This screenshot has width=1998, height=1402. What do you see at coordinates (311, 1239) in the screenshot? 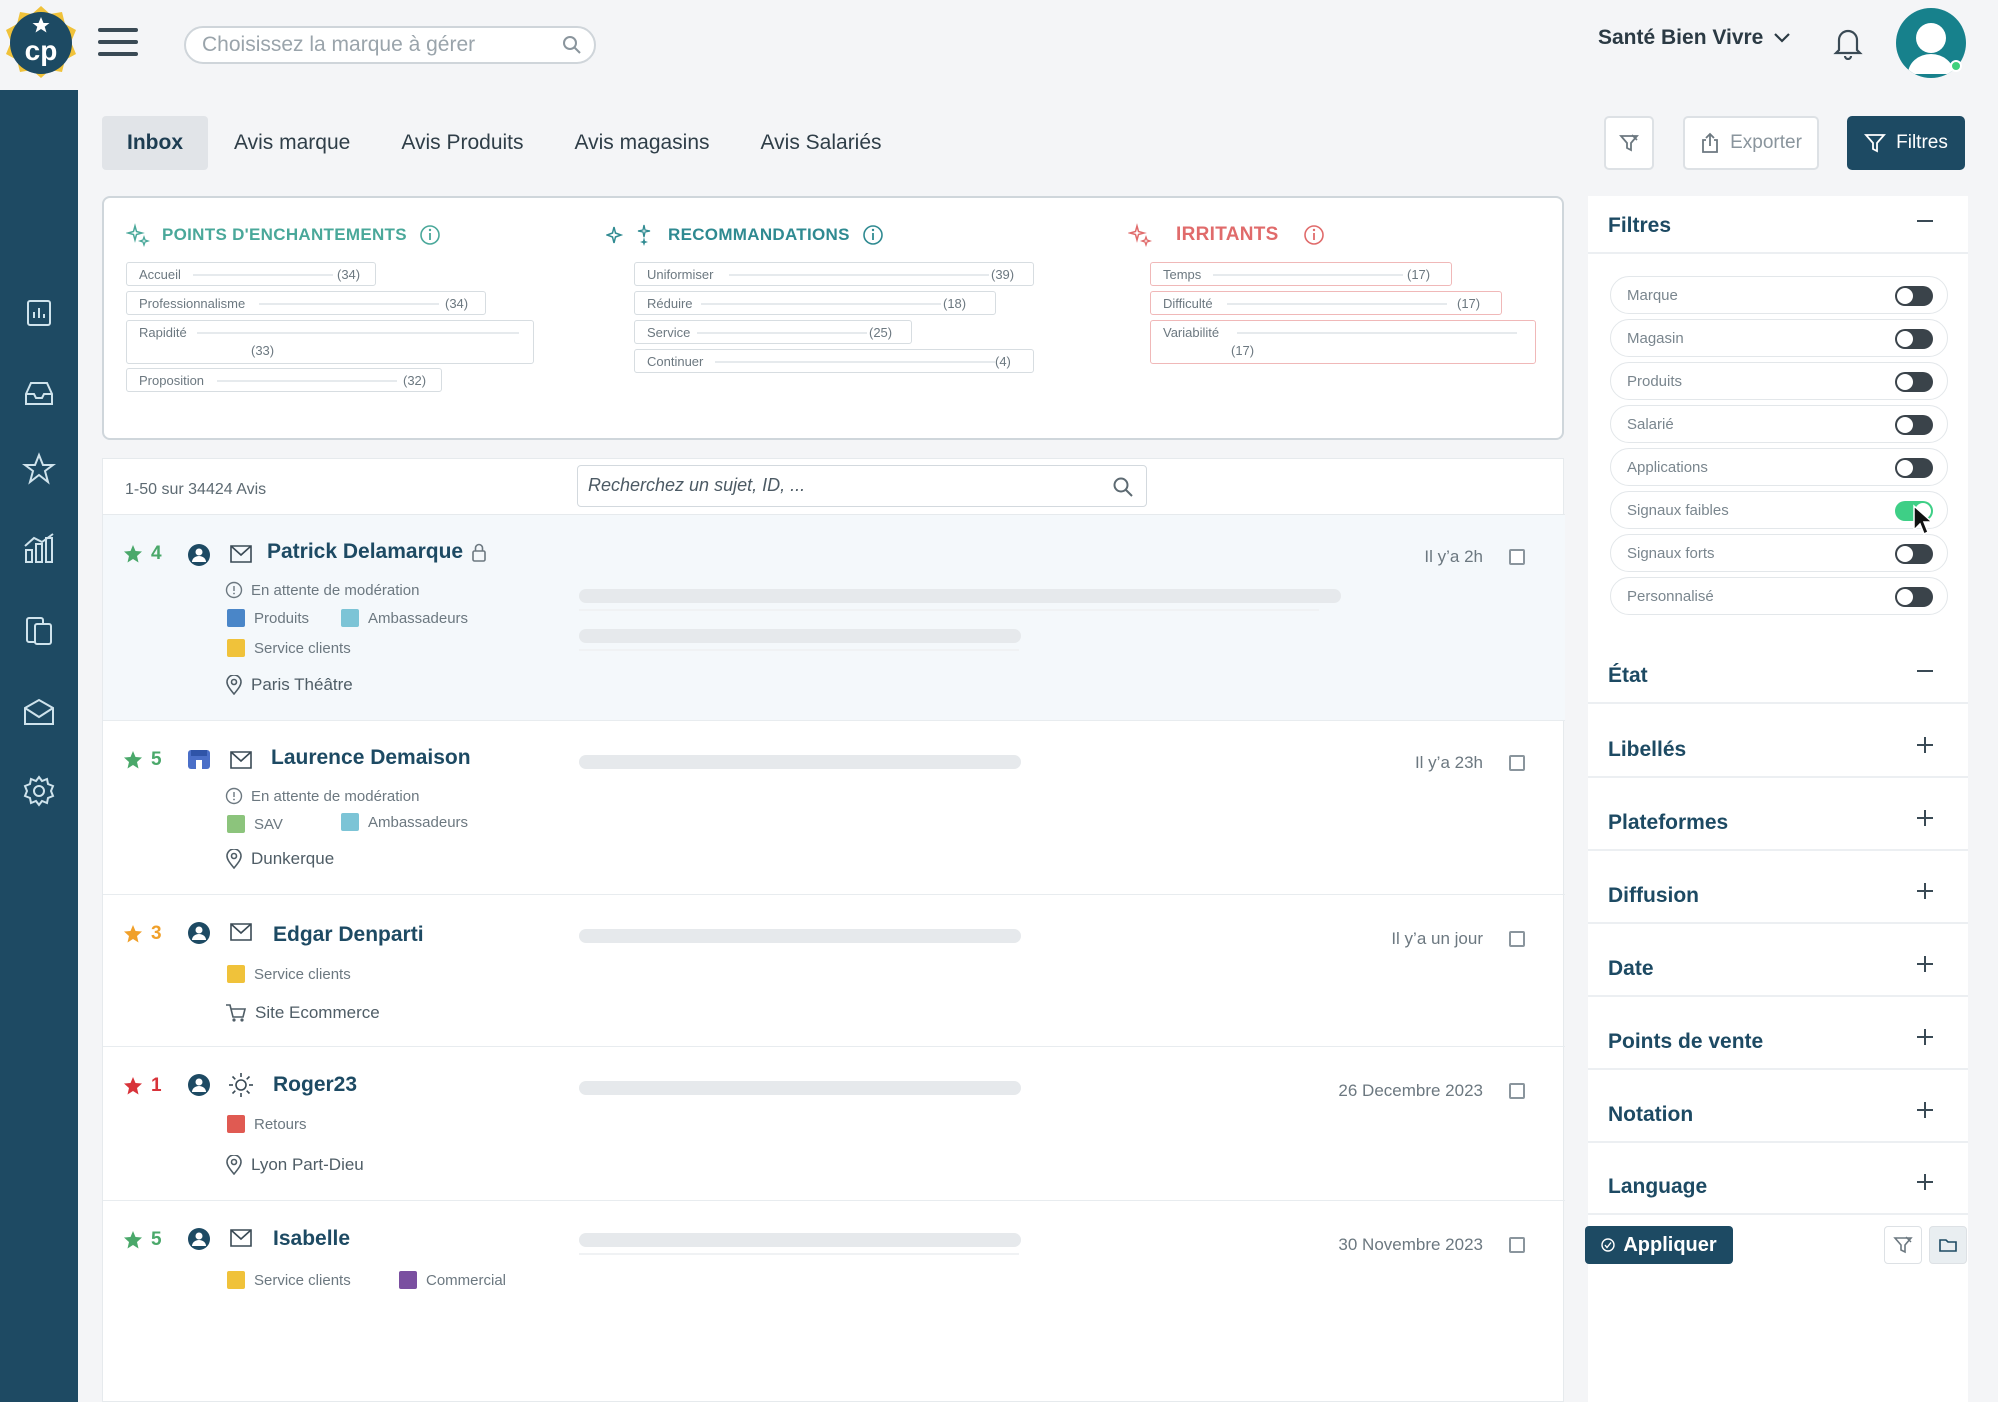
I see `reviewer-name: Isabelle` at bounding box center [311, 1239].